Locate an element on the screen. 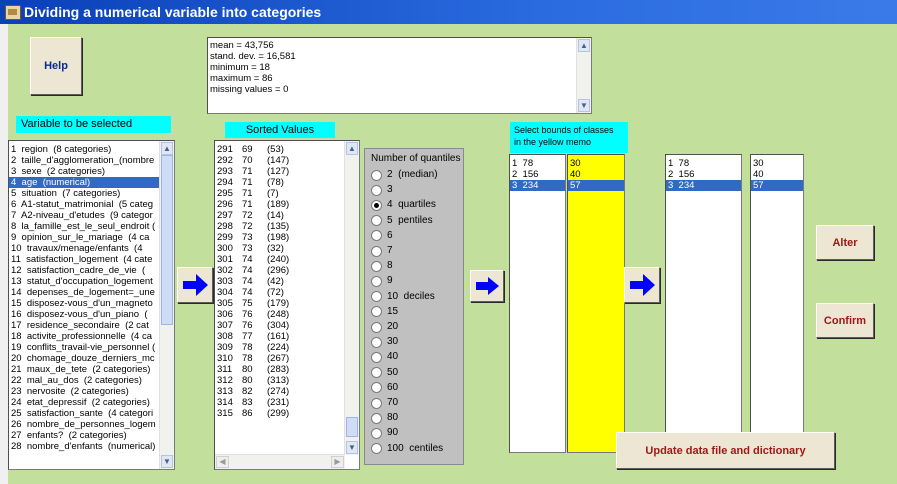 This screenshot has height=484, width=897. sorted-value-row: 308 77 (161) is located at coordinates (280, 336).